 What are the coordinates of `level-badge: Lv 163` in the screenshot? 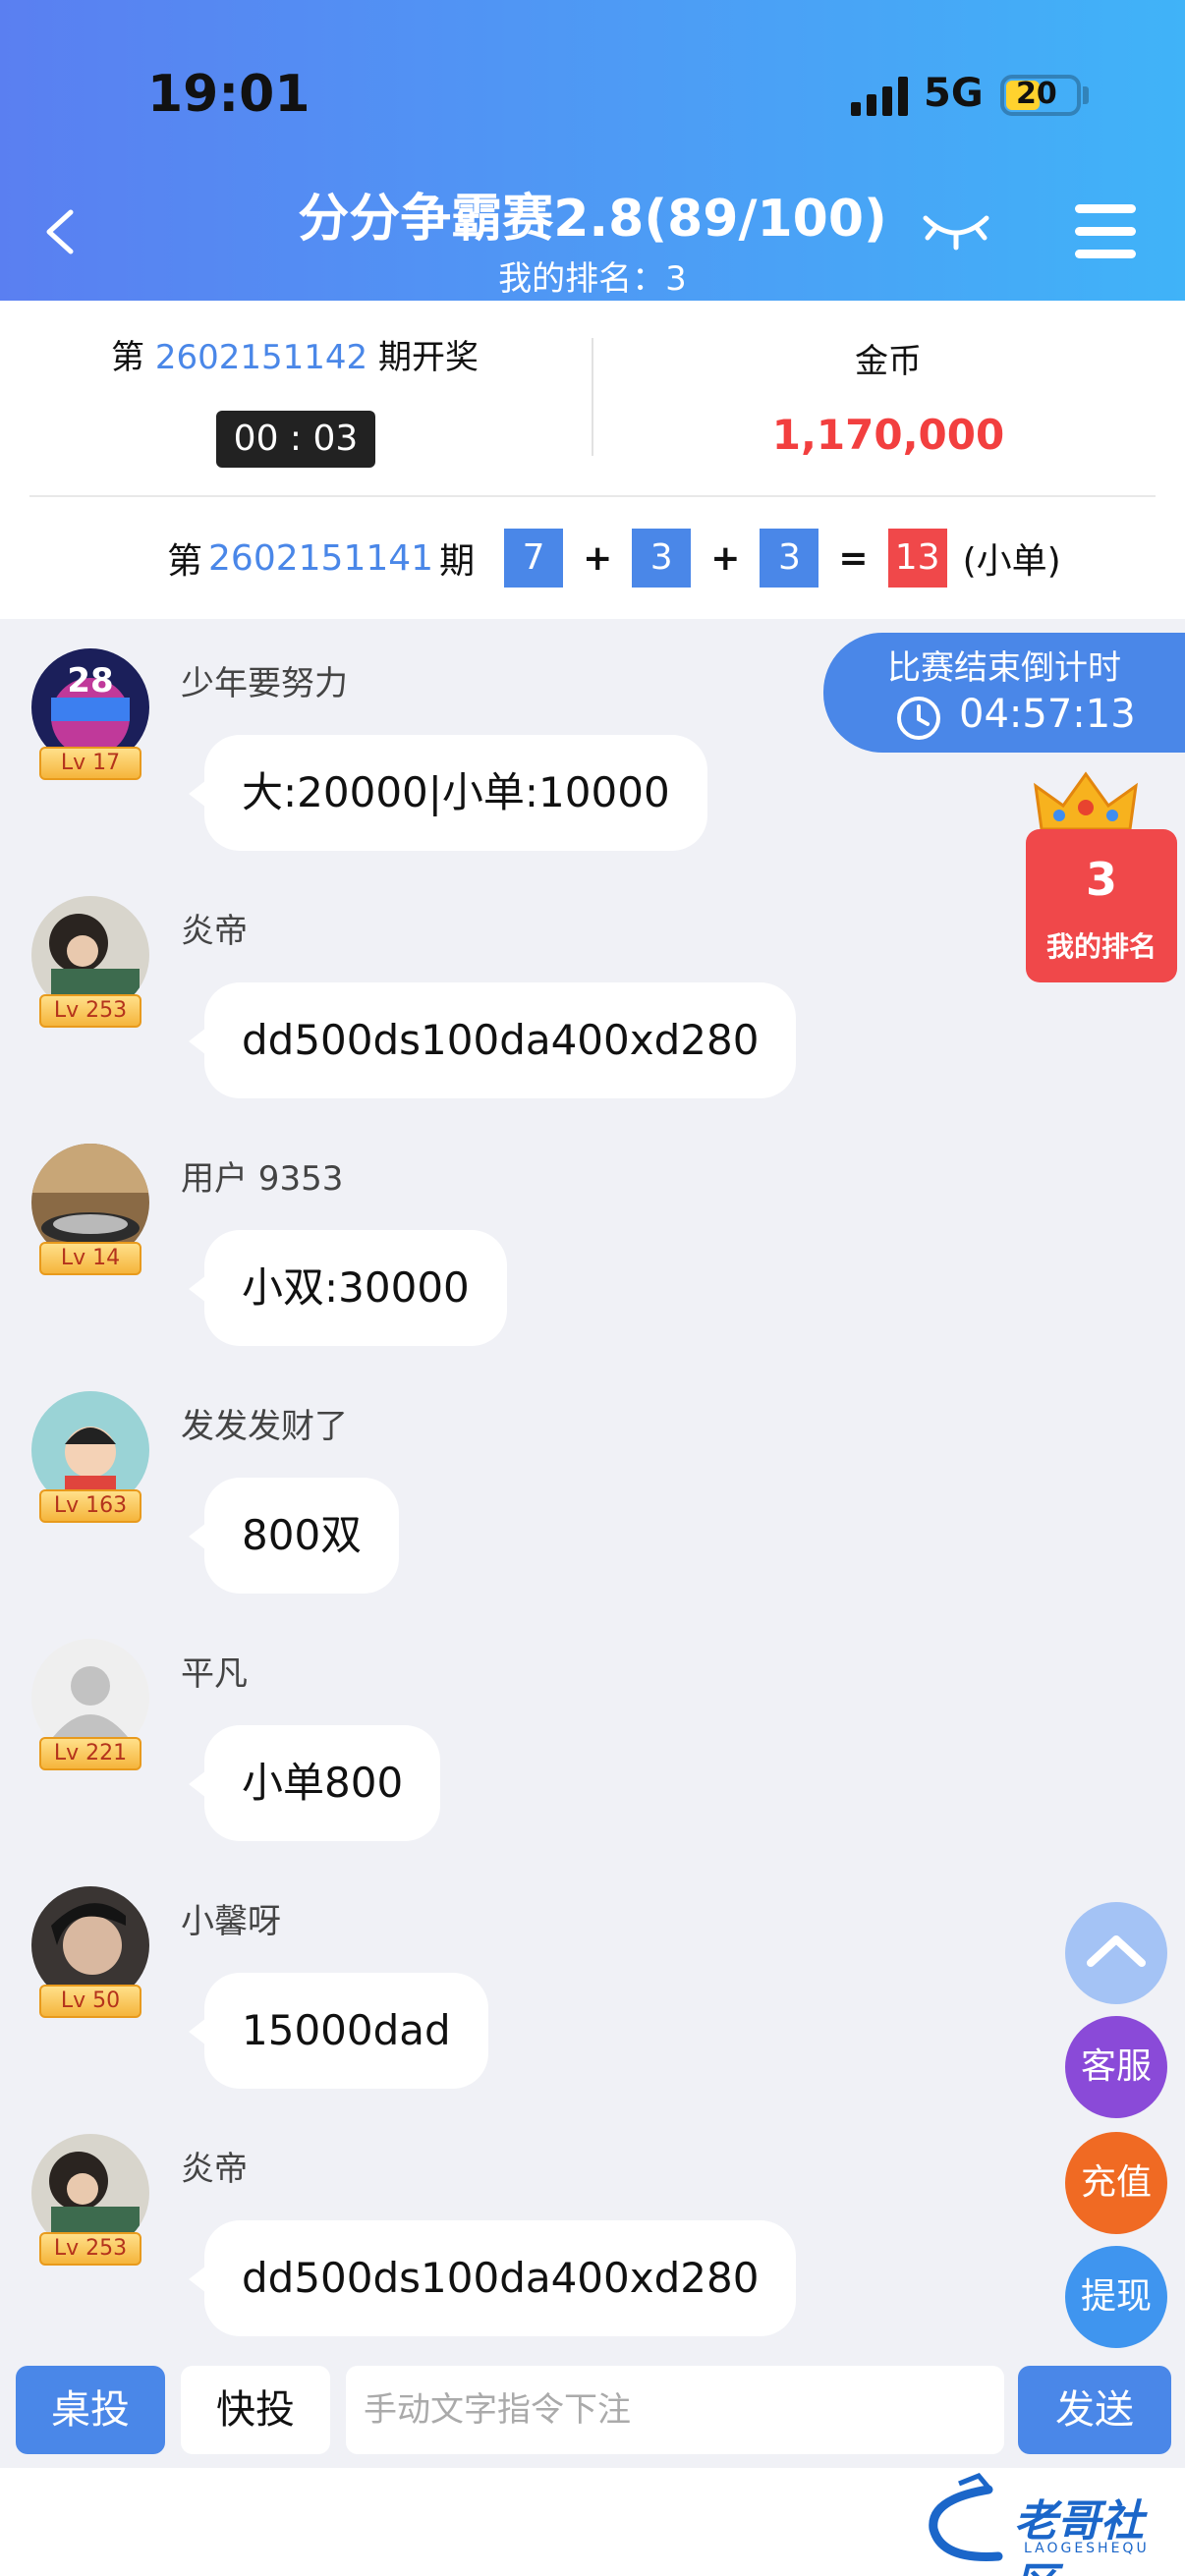 It's located at (90, 1506).